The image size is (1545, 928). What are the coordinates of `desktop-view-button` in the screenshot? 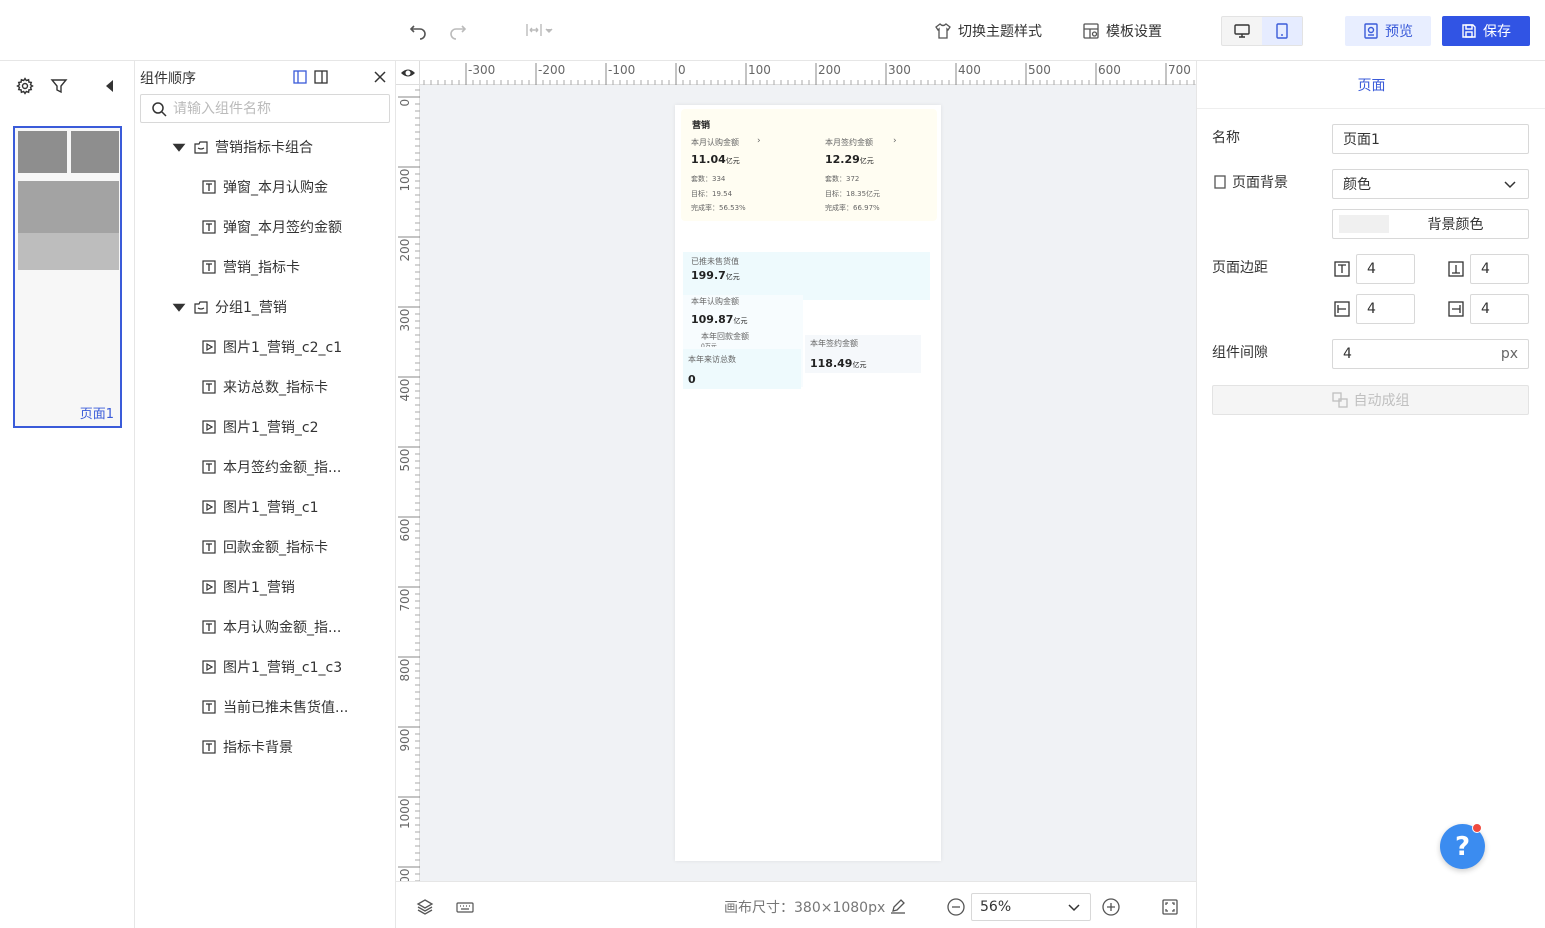 It's located at (1242, 31).